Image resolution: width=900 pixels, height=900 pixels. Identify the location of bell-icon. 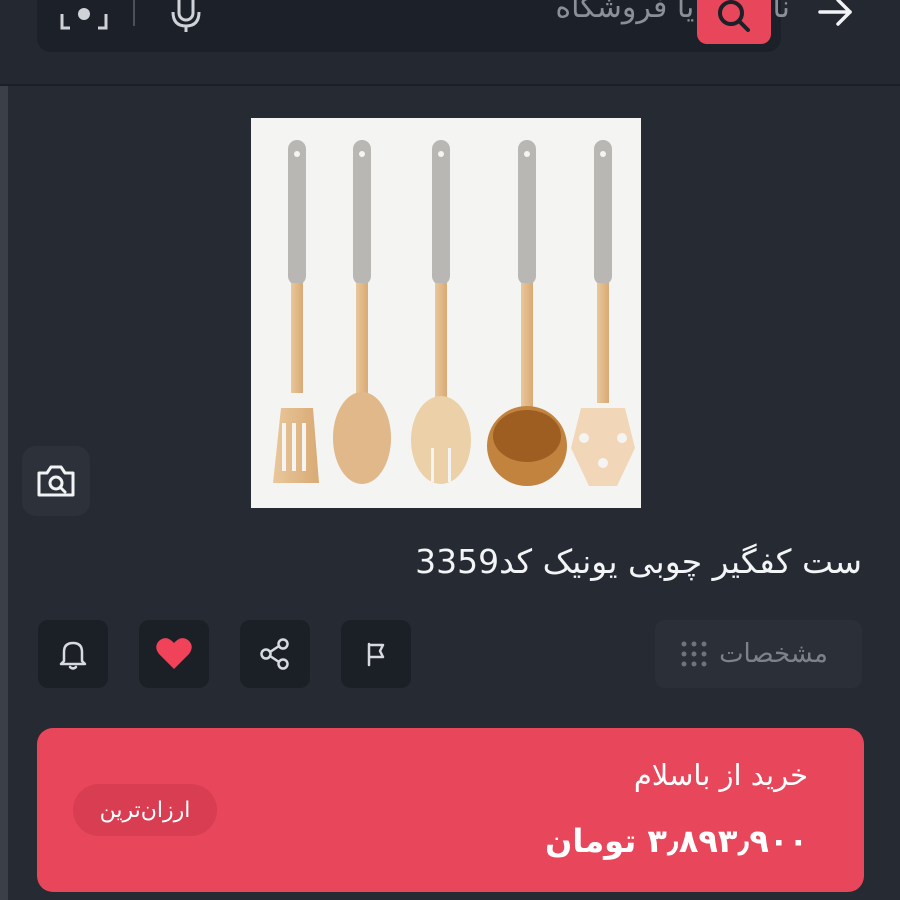
(73, 655).